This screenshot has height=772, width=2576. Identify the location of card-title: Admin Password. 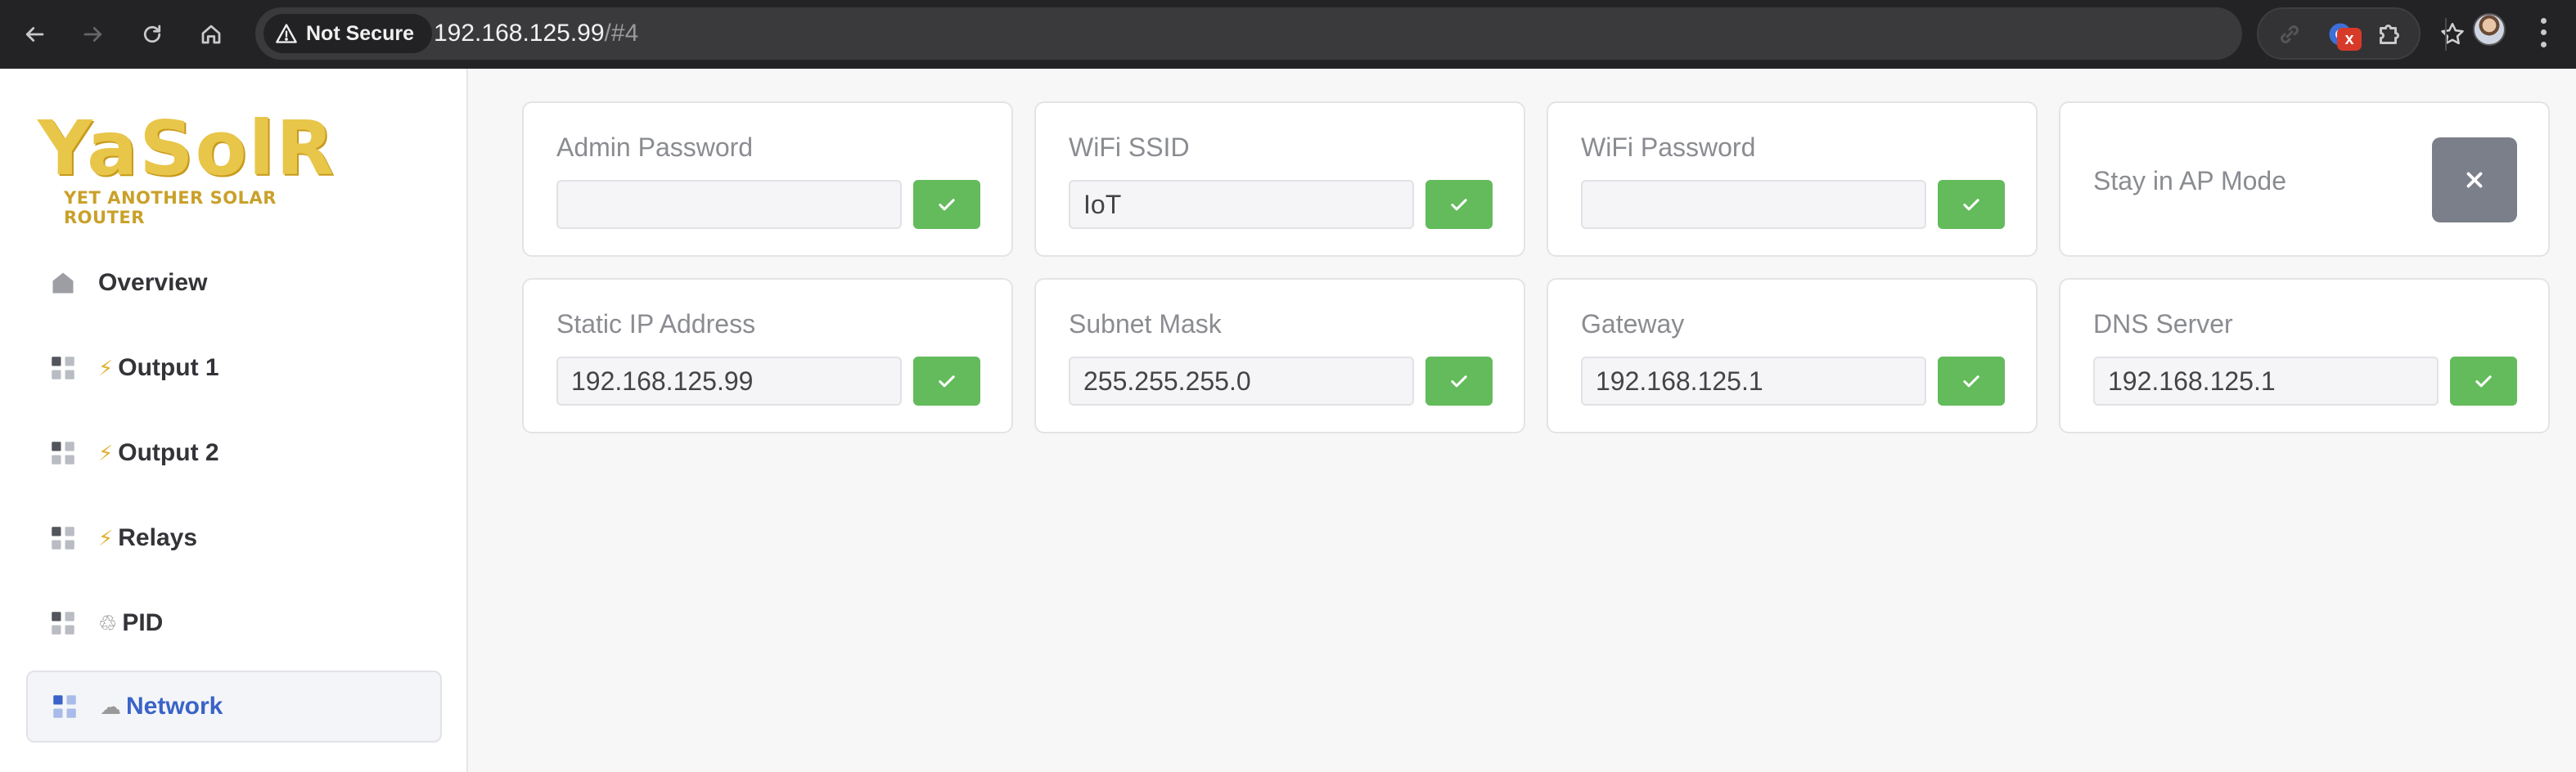
(655, 147).